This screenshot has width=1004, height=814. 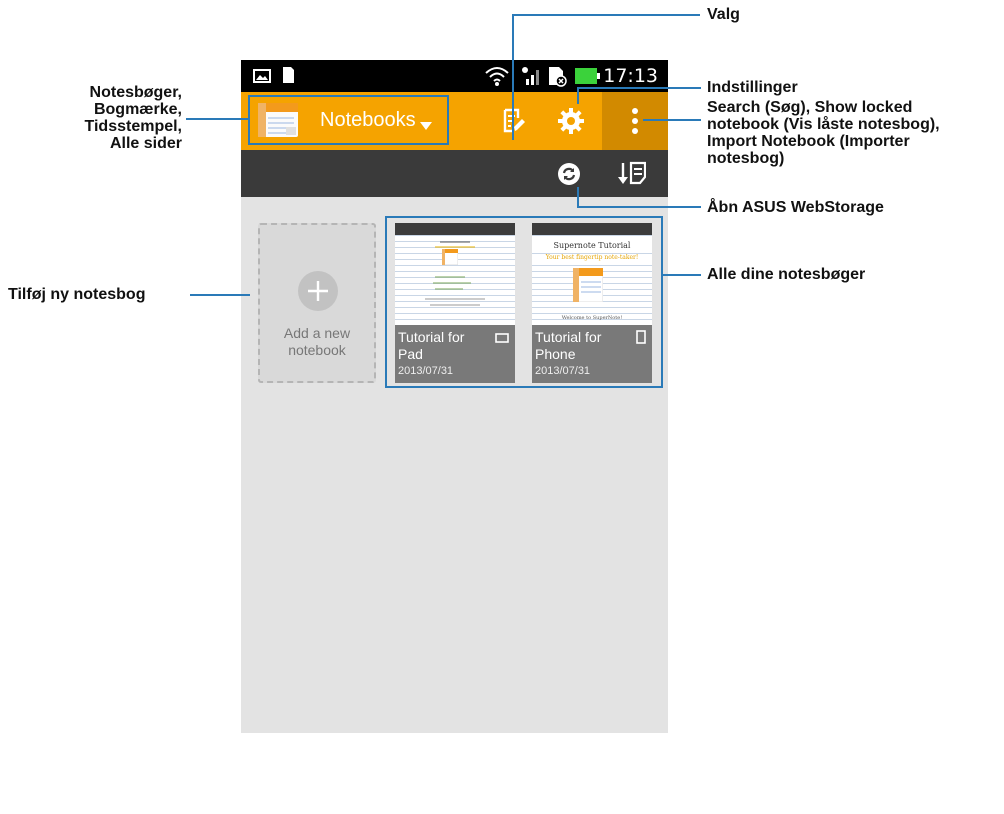 What do you see at coordinates (606, 15) in the screenshot?
I see `callout-line-valg-h` at bounding box center [606, 15].